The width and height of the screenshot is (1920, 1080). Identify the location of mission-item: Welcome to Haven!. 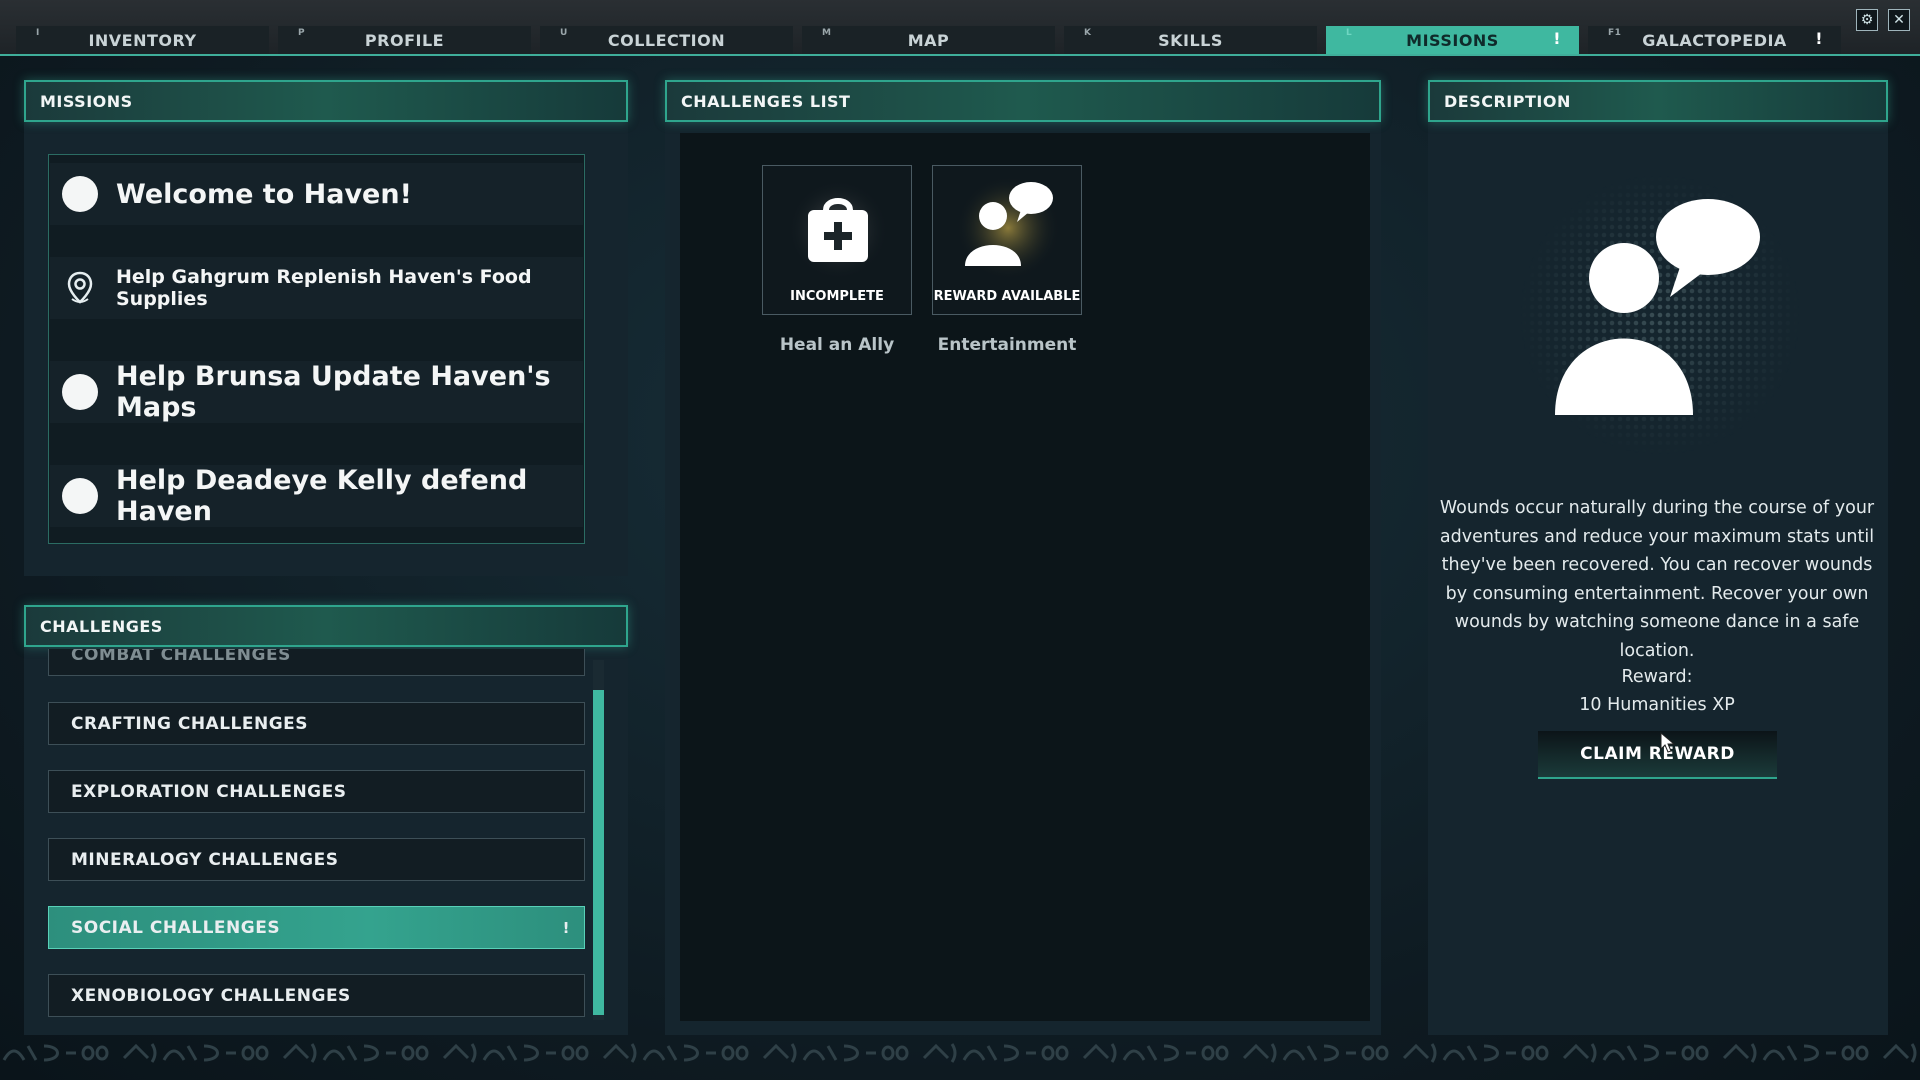
(316, 194).